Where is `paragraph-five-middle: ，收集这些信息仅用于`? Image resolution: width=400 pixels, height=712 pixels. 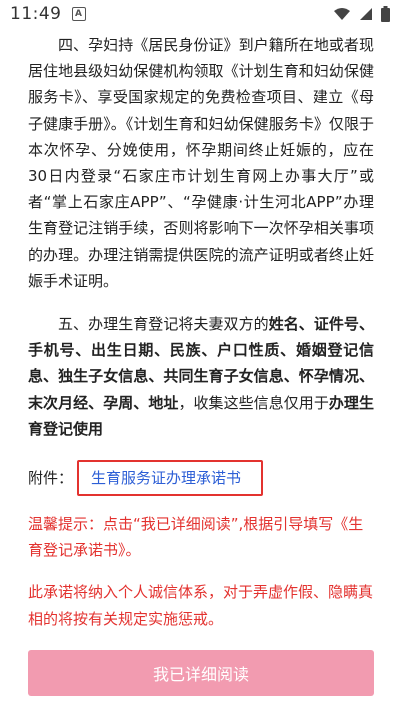 paragraph-five-middle: ，收集这些信息仅用于 is located at coordinates (253, 402).